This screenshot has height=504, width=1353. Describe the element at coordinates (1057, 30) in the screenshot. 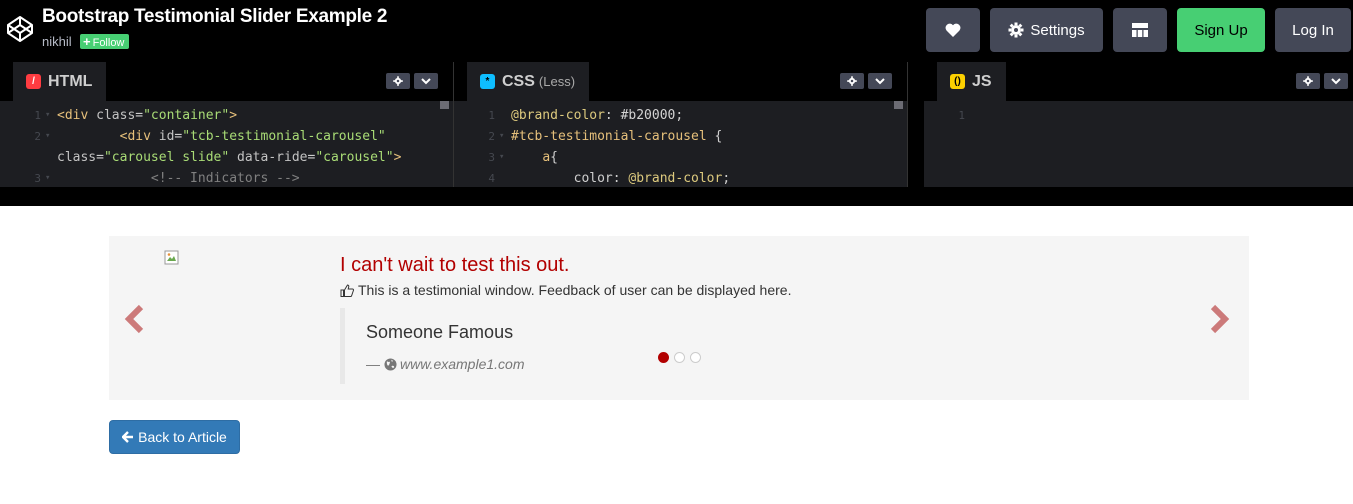

I see `settings-label: Settings` at that location.